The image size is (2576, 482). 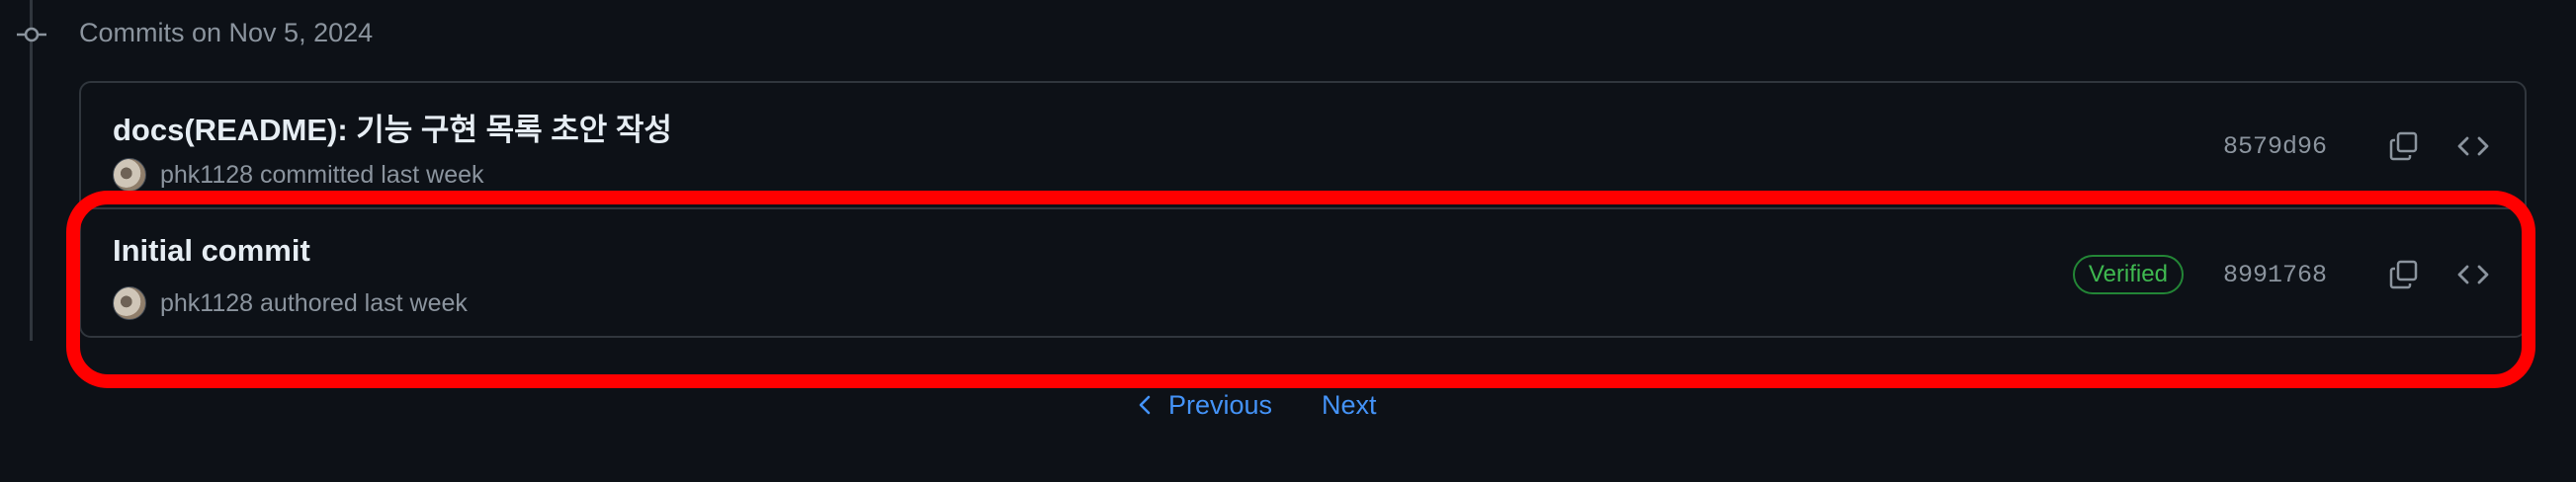 What do you see at coordinates (1145, 405) in the screenshot?
I see `chevron-left-icon` at bounding box center [1145, 405].